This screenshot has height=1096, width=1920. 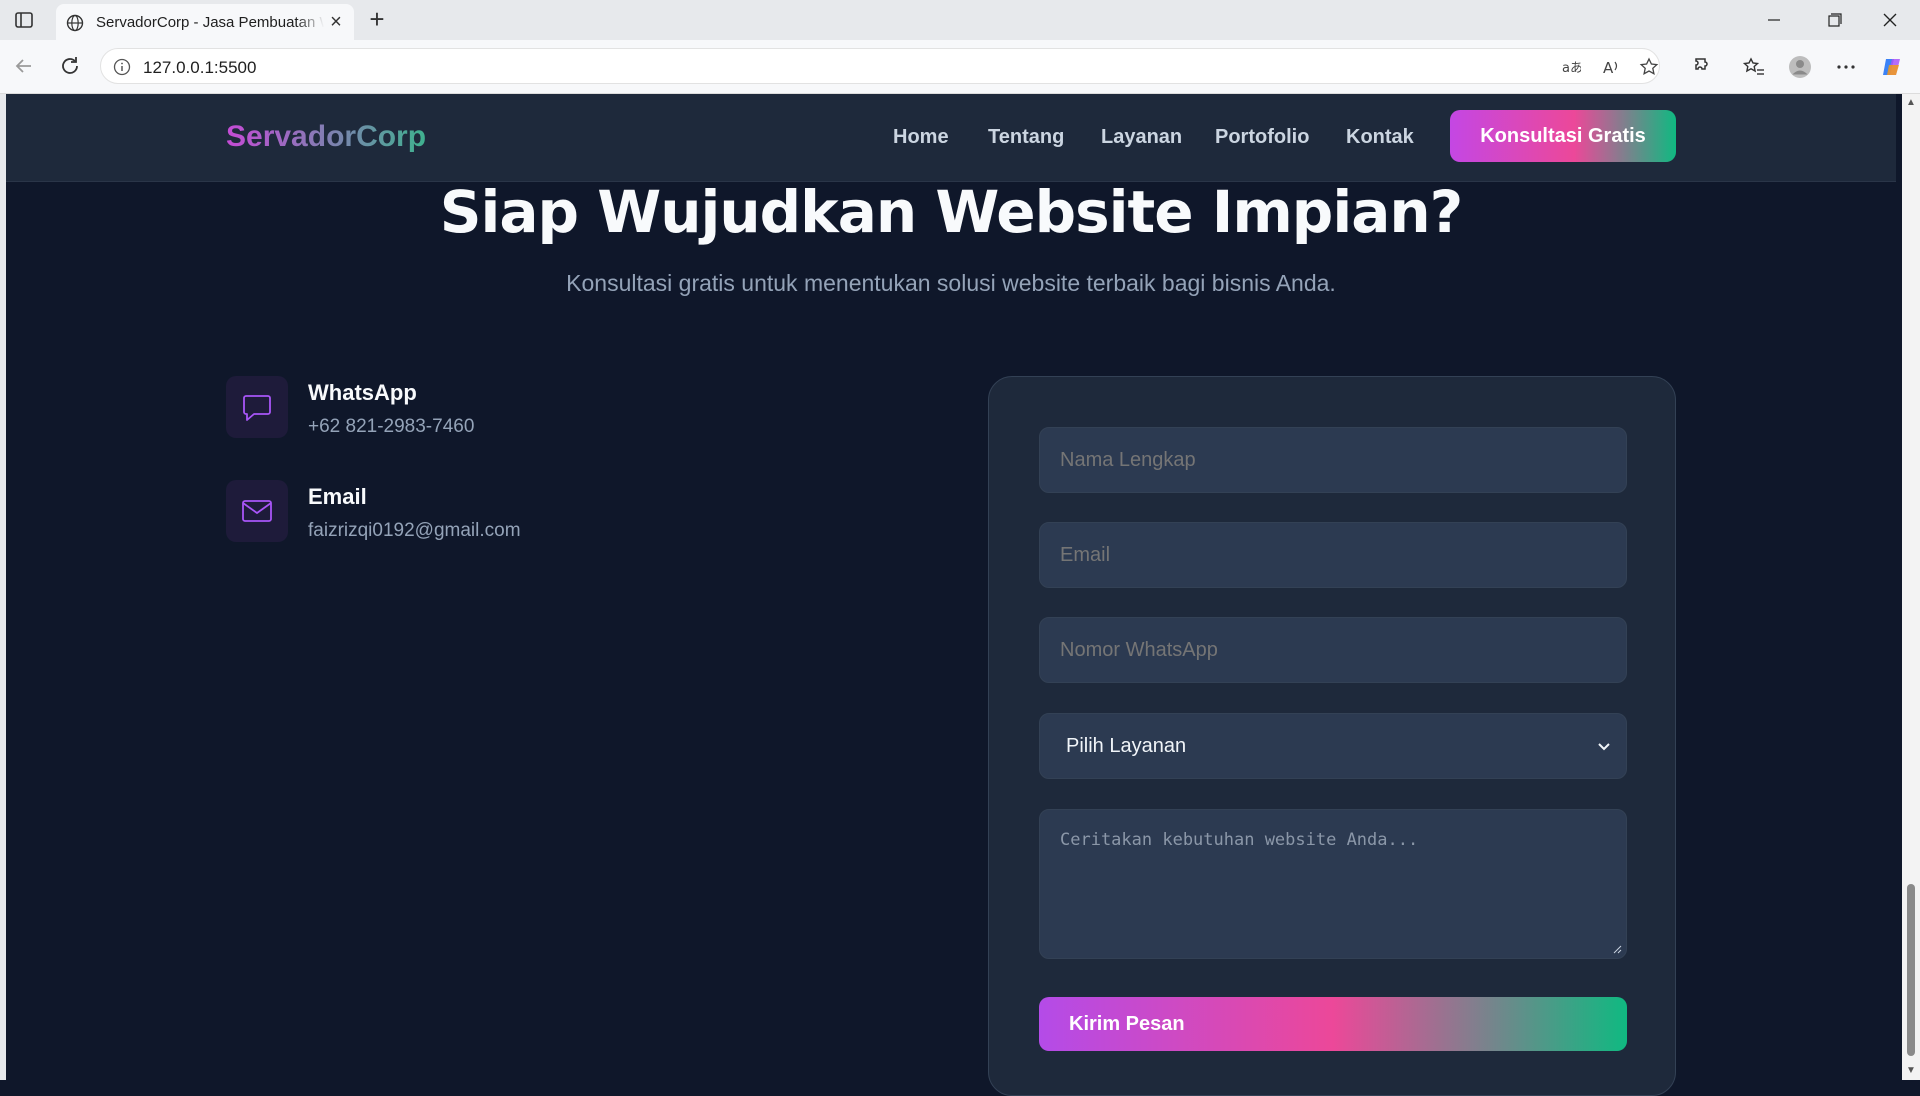 I want to click on chat-icon, so click(x=257, y=407).